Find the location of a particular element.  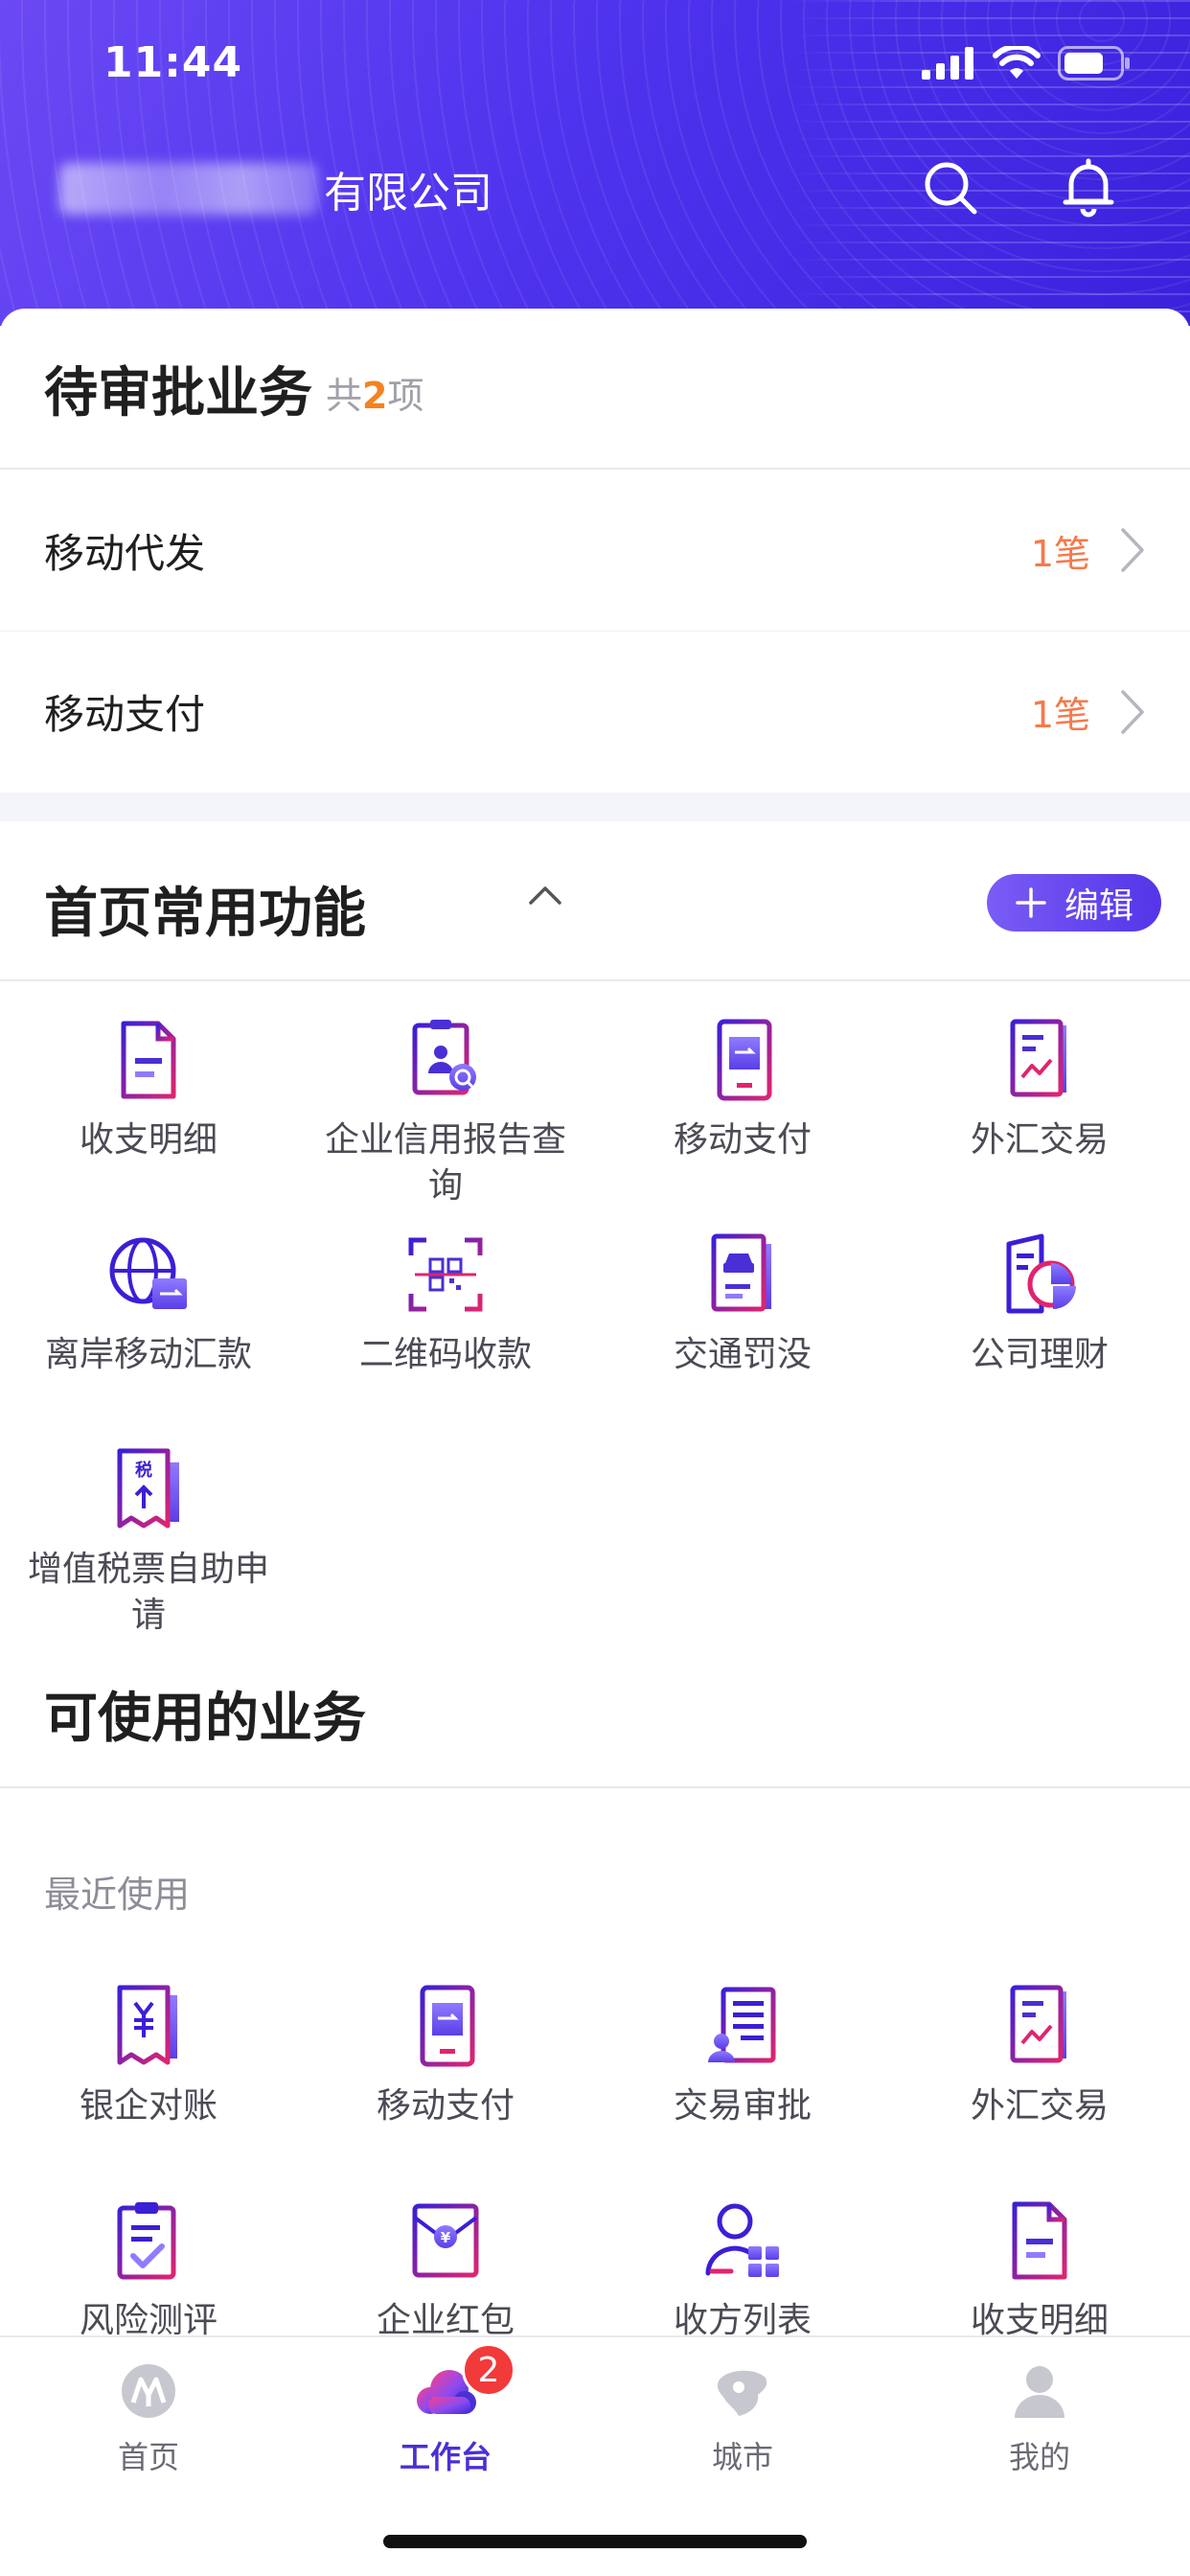

status-icons is located at coordinates (1027, 63).